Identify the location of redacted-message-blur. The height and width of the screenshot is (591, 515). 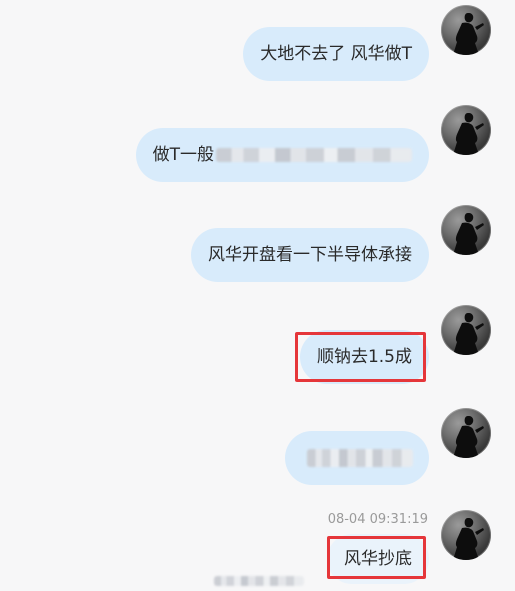
(360, 458).